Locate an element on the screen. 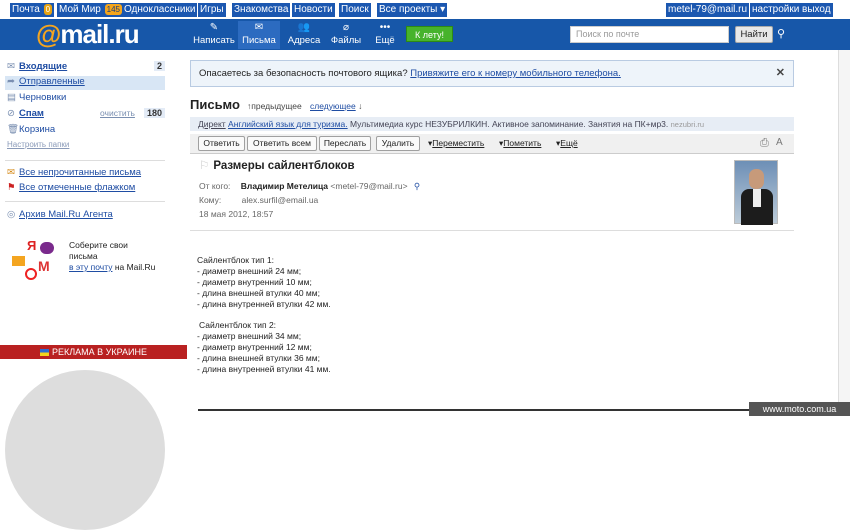  header-divider is located at coordinates (492, 230).